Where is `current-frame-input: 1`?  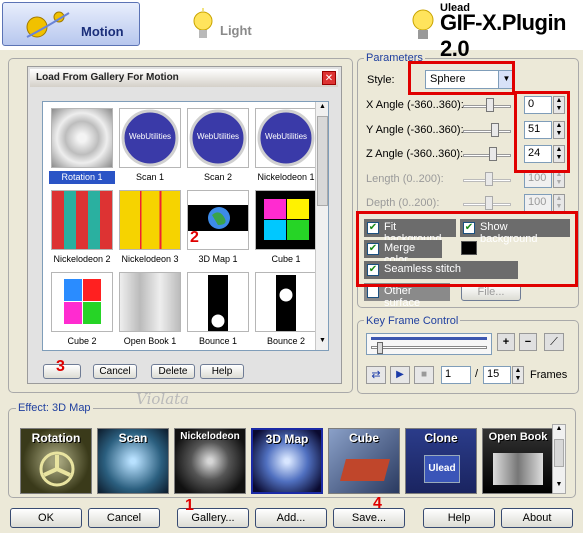 current-frame-input: 1 is located at coordinates (456, 375).